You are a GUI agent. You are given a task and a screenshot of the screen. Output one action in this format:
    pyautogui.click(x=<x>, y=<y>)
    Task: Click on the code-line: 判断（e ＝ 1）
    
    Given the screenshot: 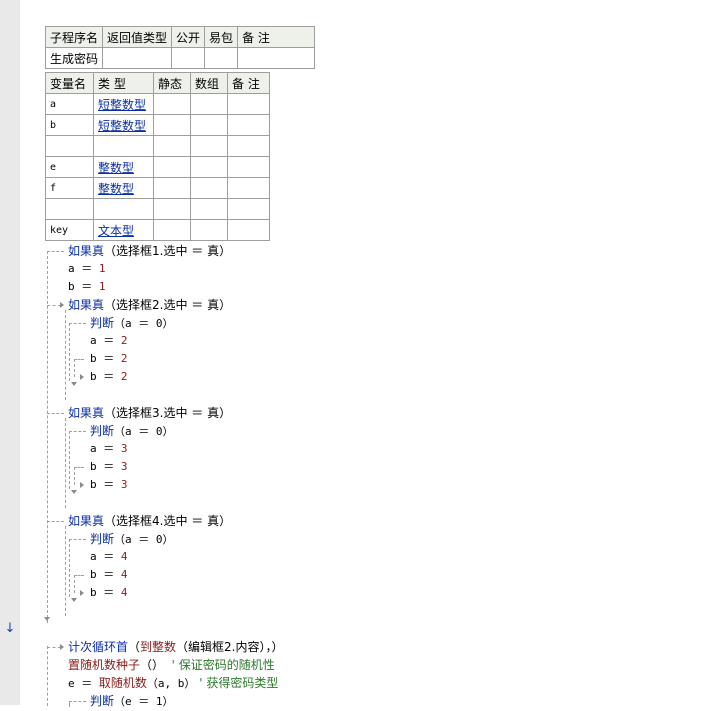 What is the action you would take?
    pyautogui.click(x=132, y=701)
    